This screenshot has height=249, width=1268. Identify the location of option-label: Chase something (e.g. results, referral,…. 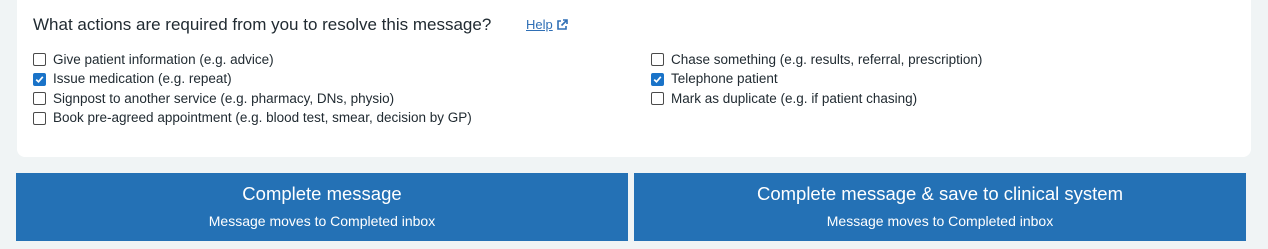
(827, 59).